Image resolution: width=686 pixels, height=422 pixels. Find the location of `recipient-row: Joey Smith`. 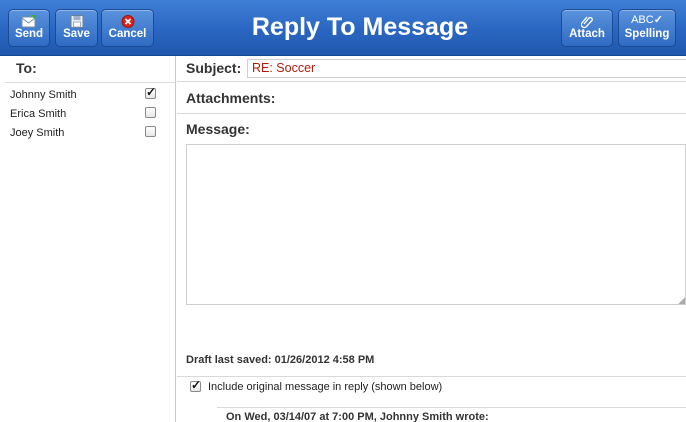

recipient-row: Joey Smith is located at coordinates (90, 134).